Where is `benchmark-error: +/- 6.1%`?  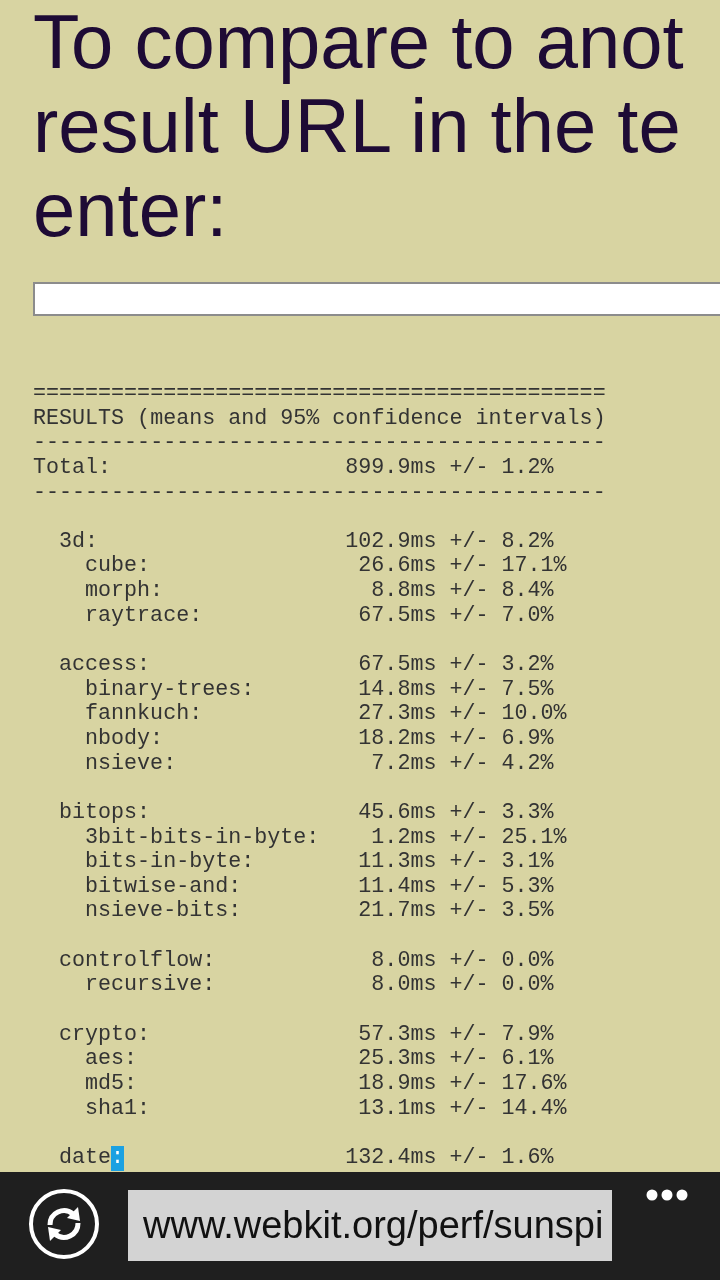 benchmark-error: +/- 6.1% is located at coordinates (501, 1059).